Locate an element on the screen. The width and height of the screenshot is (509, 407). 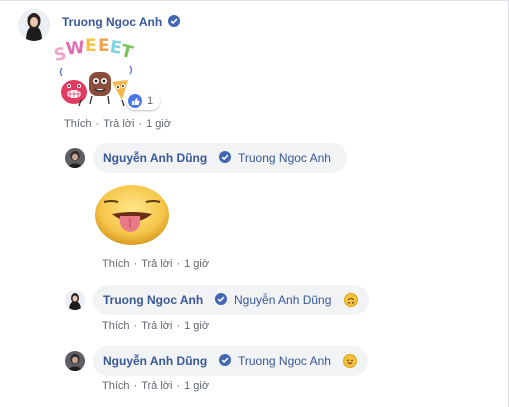
reaction-summary: 1 is located at coordinates (143, 101).